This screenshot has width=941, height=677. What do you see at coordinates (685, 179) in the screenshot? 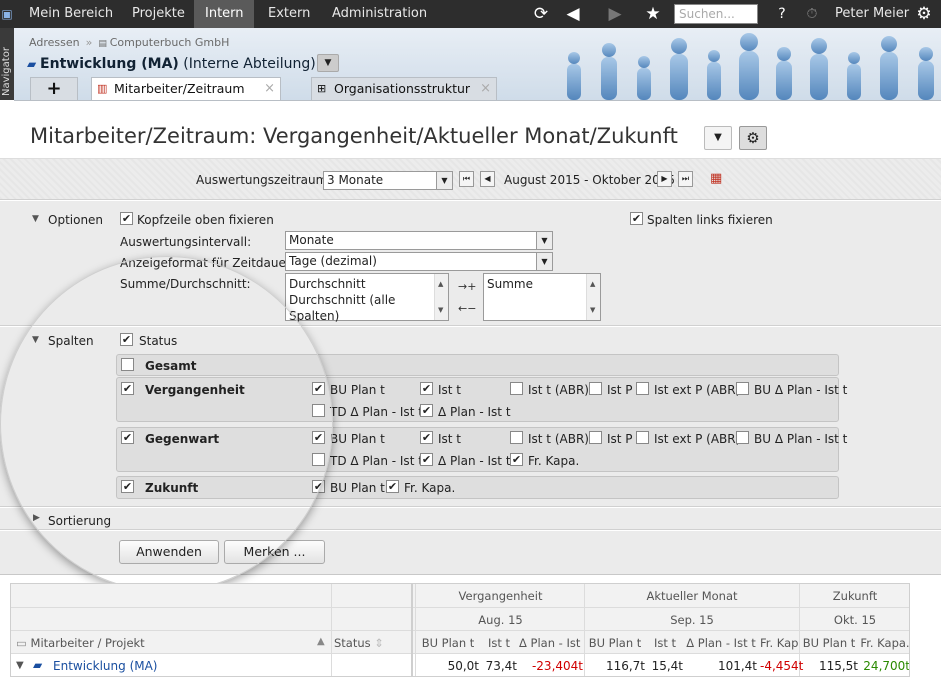
I see `last-period-button: ⏭` at bounding box center [685, 179].